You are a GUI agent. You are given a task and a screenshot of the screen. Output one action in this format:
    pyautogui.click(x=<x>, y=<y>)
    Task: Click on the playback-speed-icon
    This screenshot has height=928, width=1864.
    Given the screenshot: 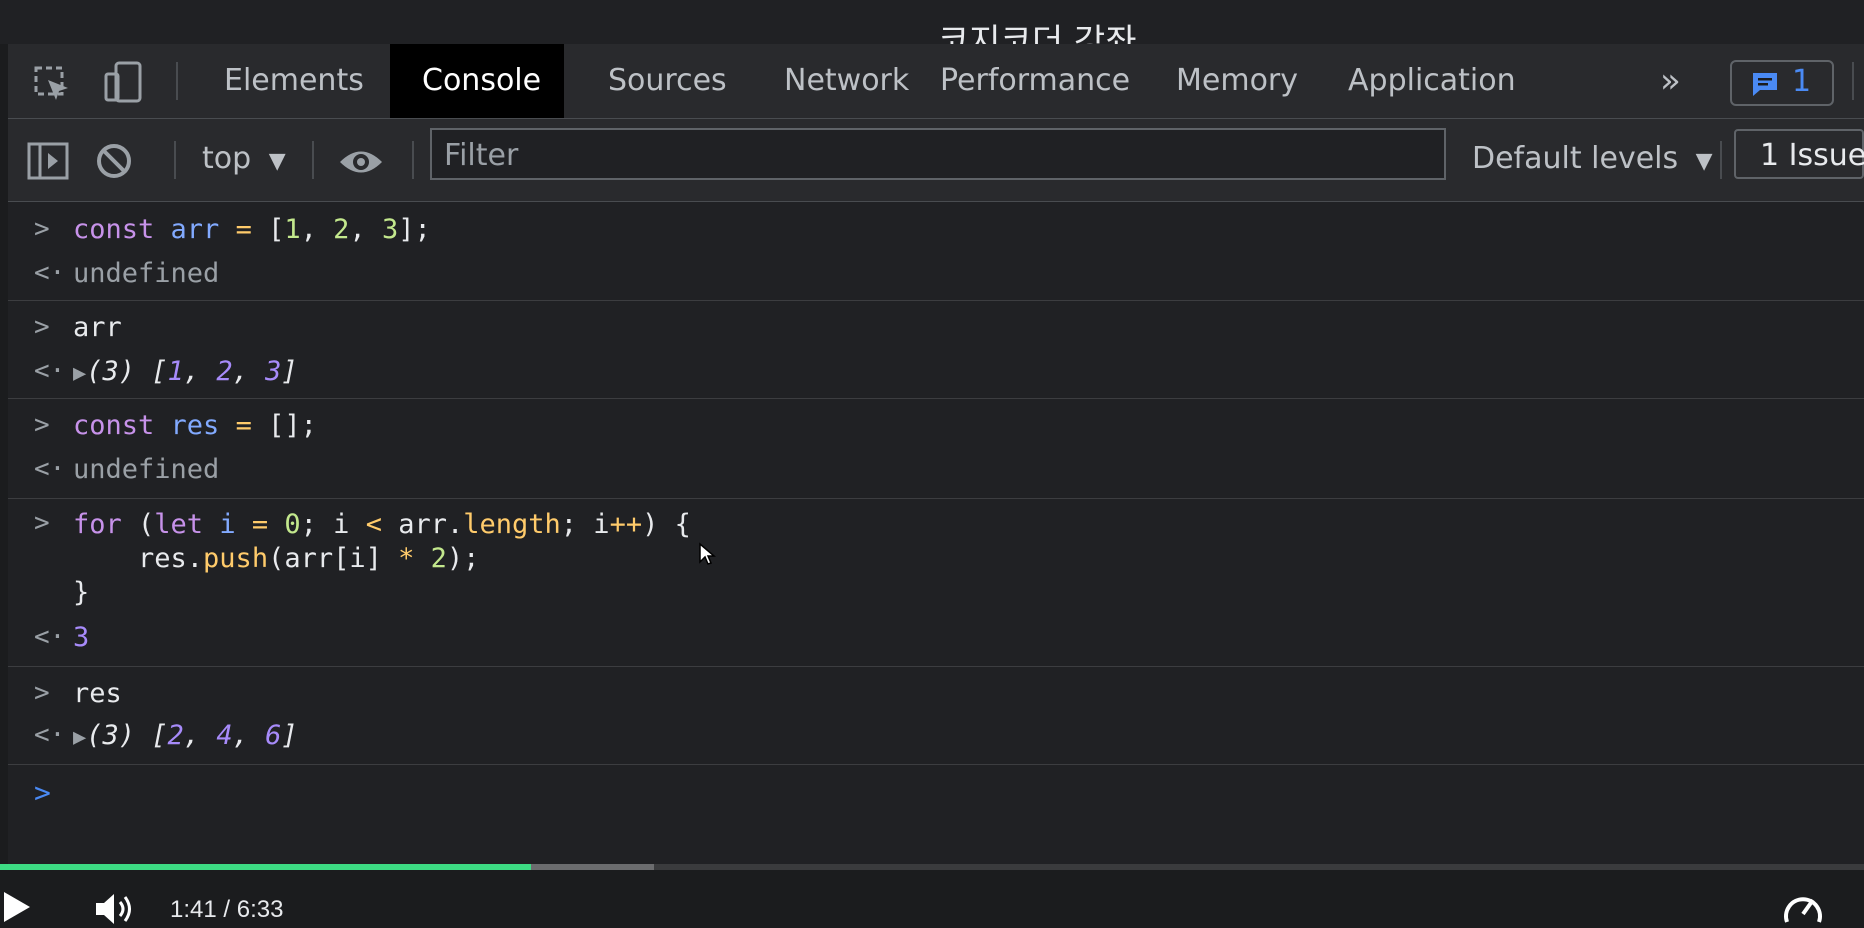 What is the action you would take?
    pyautogui.click(x=1803, y=908)
    